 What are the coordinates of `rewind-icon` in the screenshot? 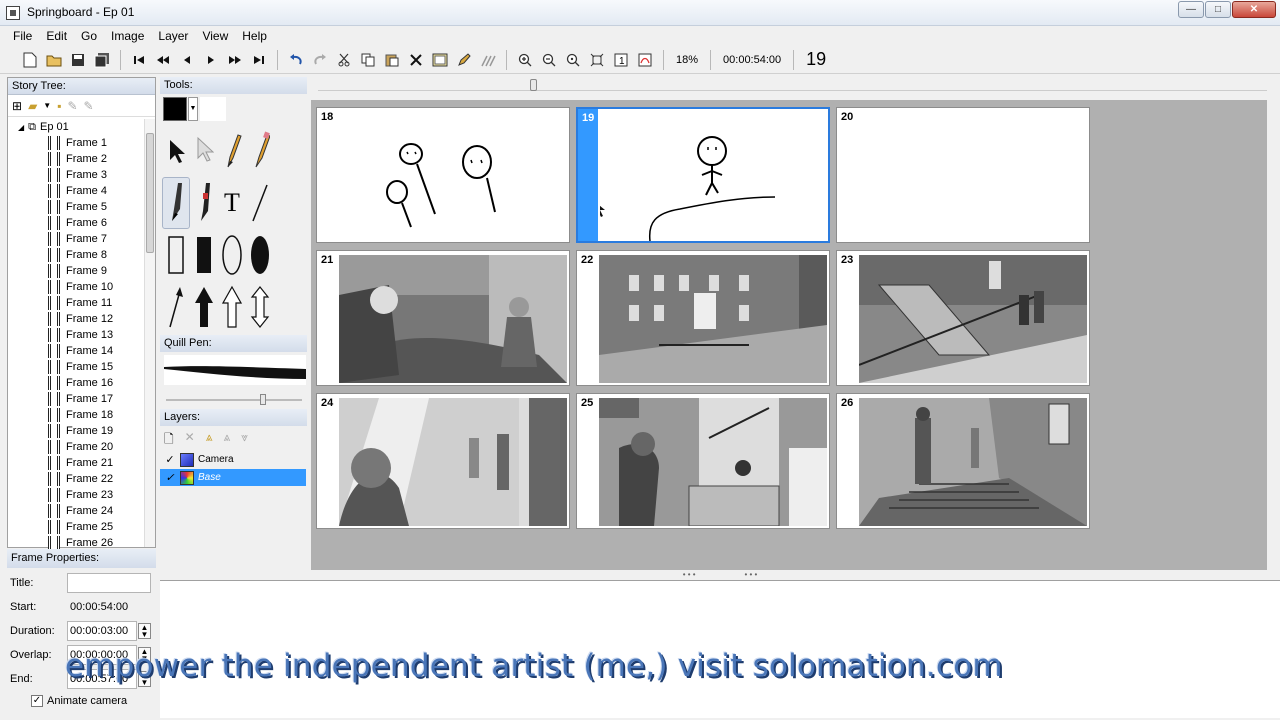 It's located at (163, 60).